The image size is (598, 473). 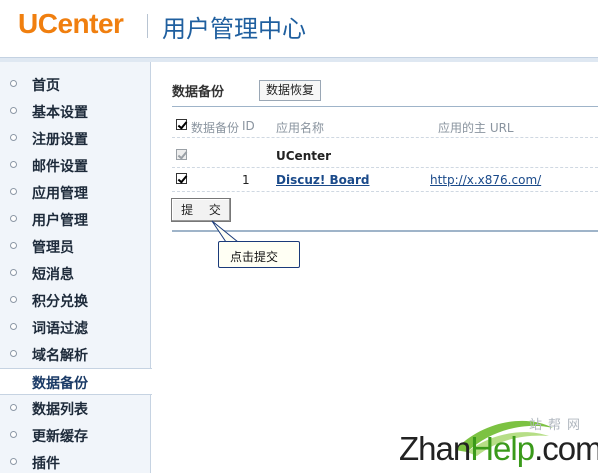 I want to click on form-divider, so click(x=385, y=231).